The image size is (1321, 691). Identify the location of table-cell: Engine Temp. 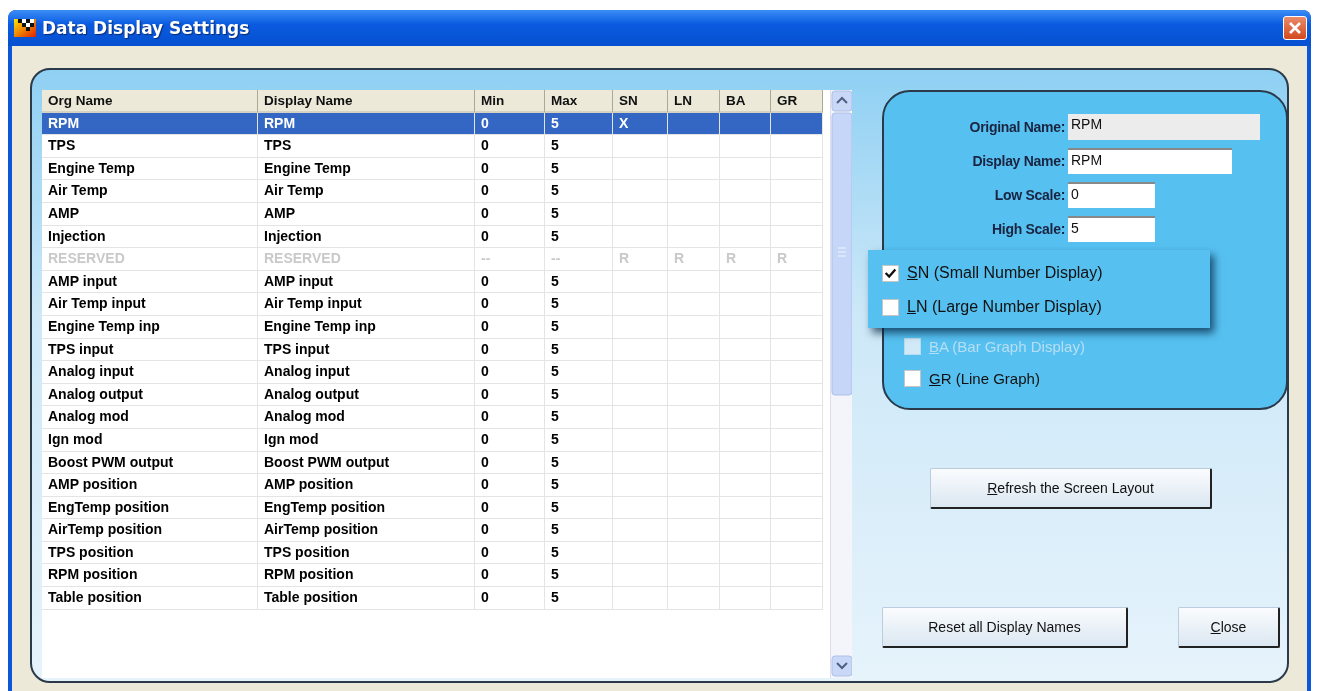
(366, 169).